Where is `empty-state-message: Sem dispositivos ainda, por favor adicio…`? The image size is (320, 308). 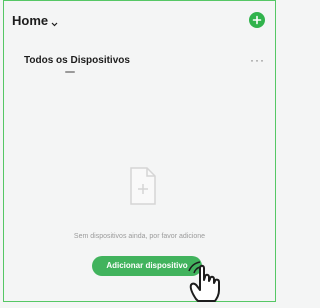
empty-state-message: Sem dispositivos ainda, por favor adicio… is located at coordinates (139, 236).